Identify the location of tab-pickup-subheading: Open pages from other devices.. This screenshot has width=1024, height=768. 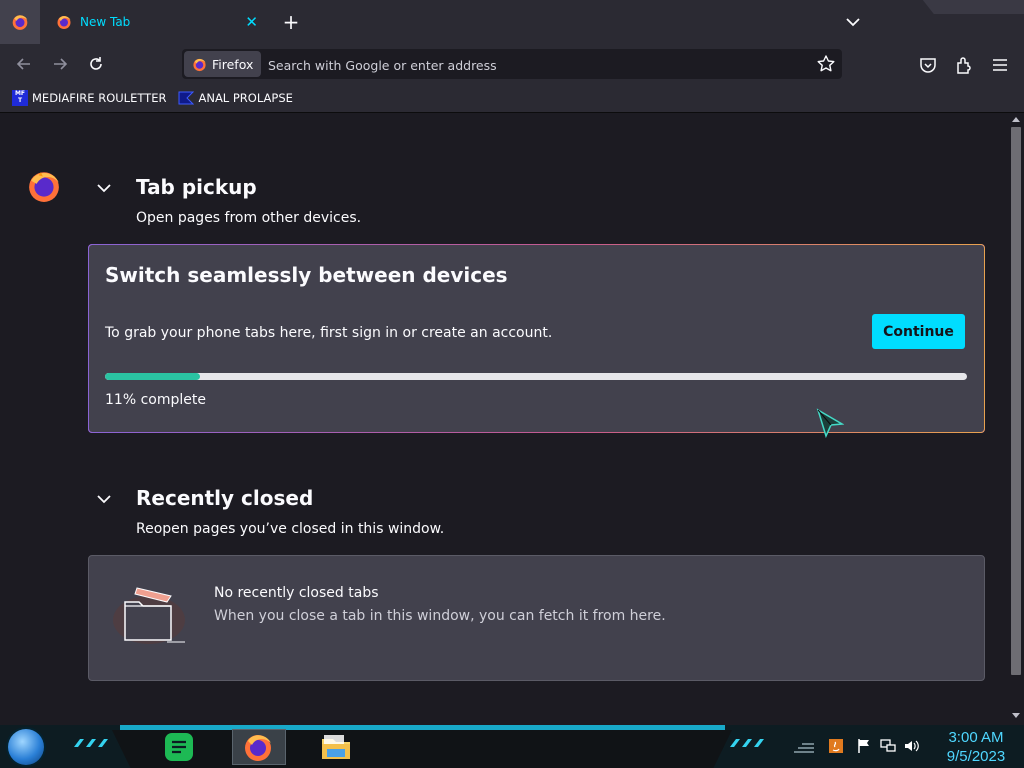
(249, 218).